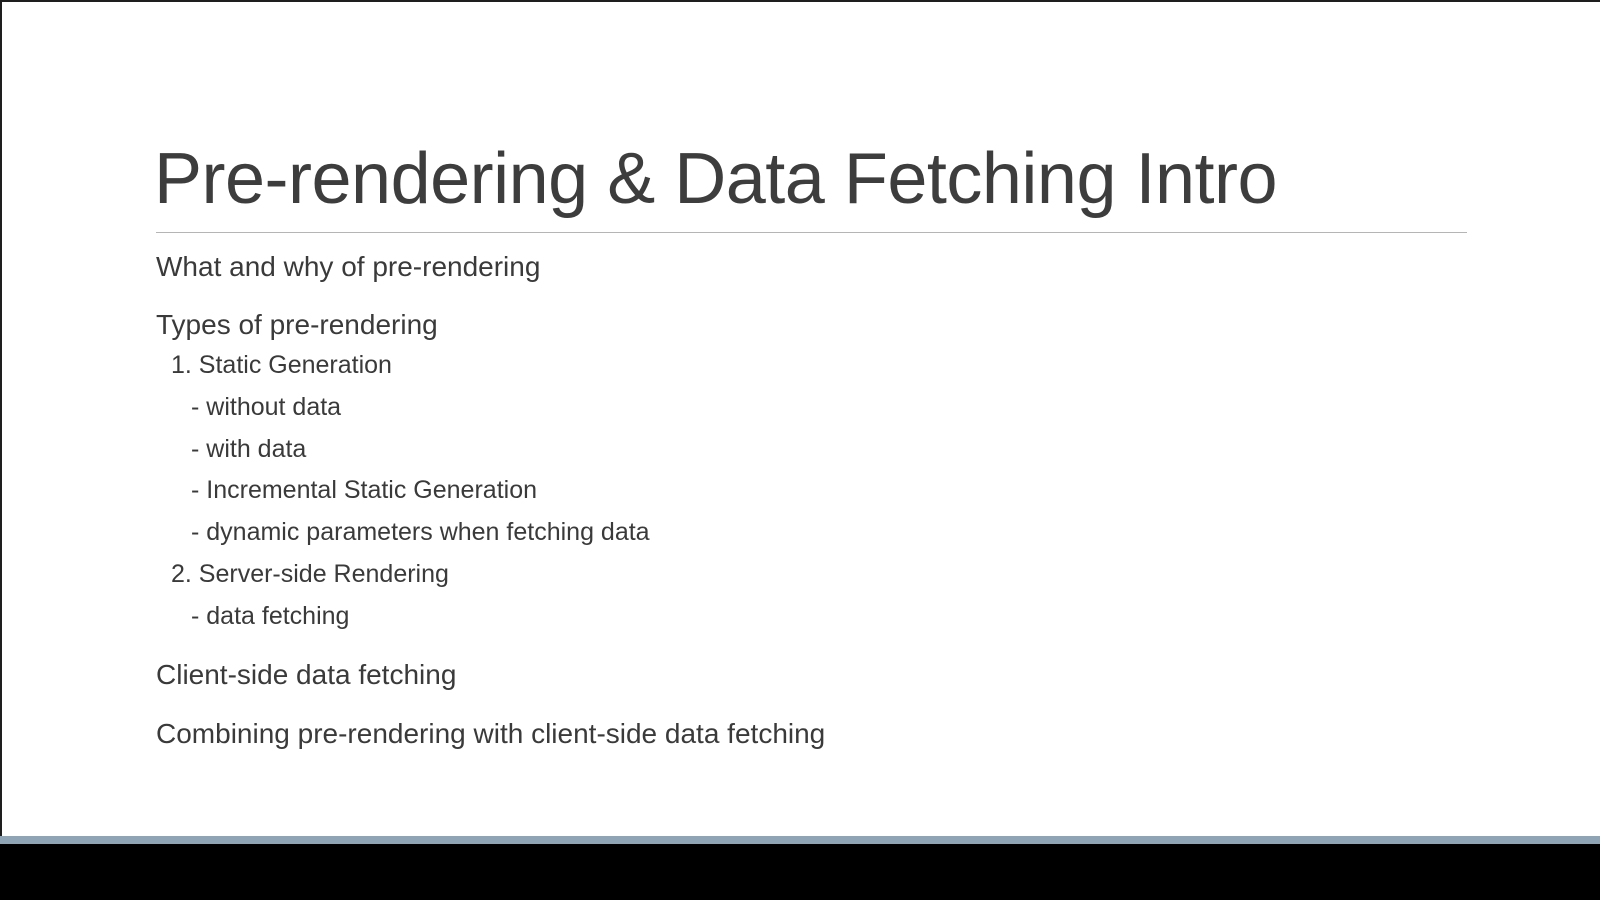 The width and height of the screenshot is (1600, 900). What do you see at coordinates (310, 574) in the screenshot?
I see `subtopic-server-side: 2. Server-side Rendering` at bounding box center [310, 574].